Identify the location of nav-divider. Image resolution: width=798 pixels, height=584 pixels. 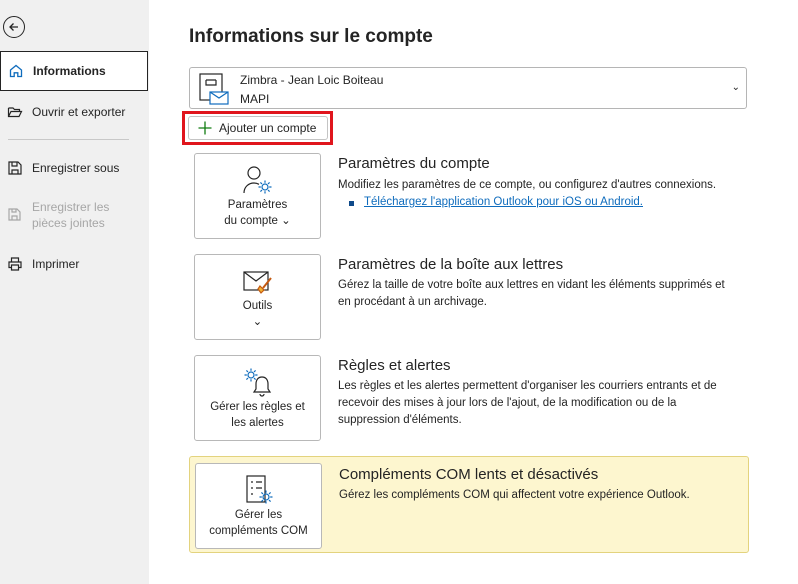
(68, 139).